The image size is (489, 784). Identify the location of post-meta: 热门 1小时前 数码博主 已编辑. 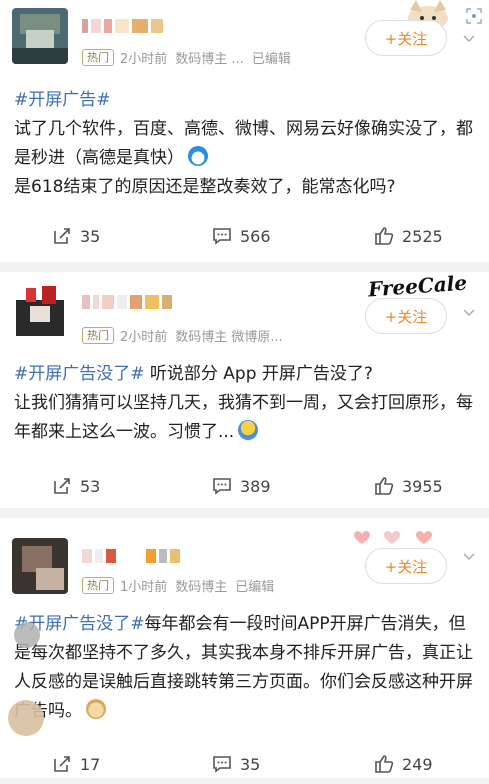
(178, 585).